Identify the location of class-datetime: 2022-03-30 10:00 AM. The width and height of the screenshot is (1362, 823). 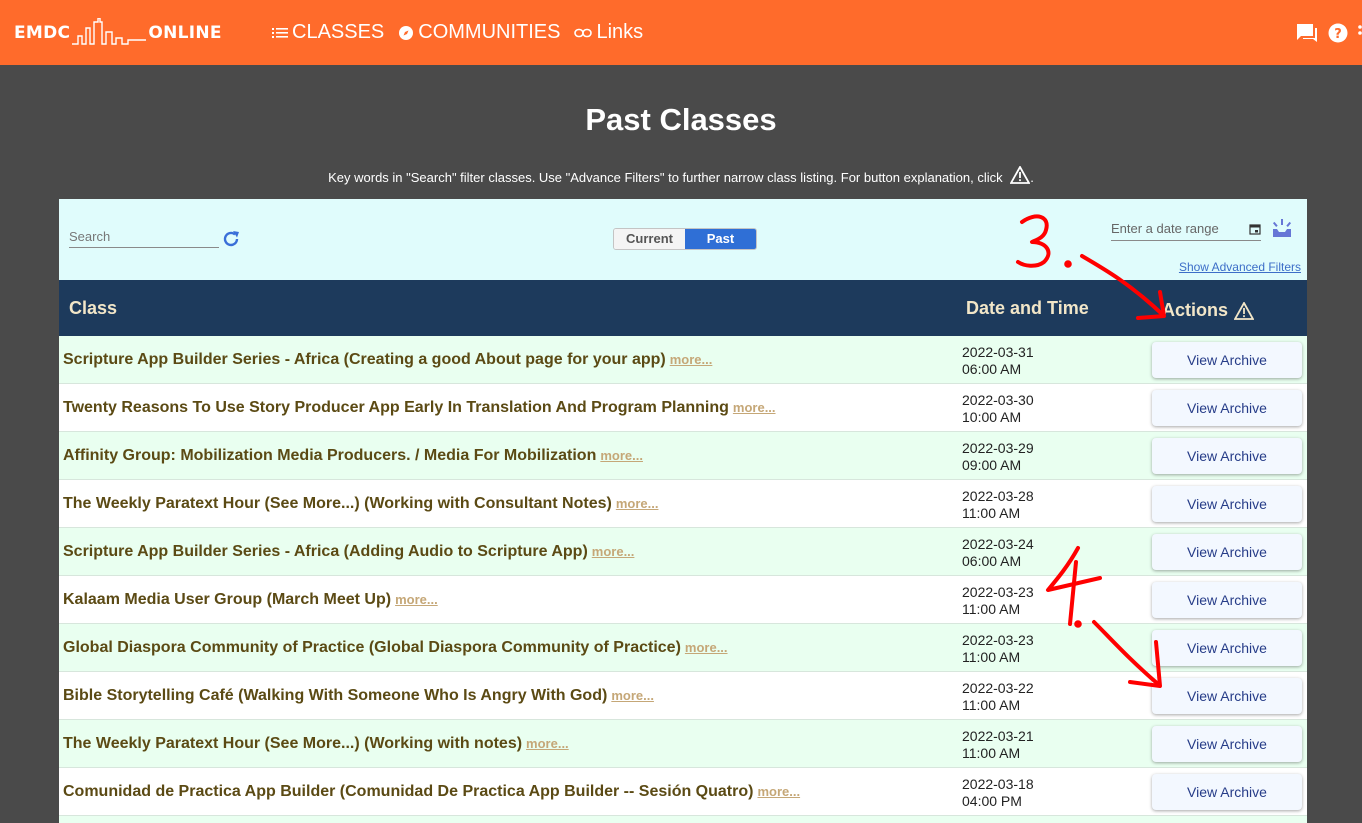
(998, 409).